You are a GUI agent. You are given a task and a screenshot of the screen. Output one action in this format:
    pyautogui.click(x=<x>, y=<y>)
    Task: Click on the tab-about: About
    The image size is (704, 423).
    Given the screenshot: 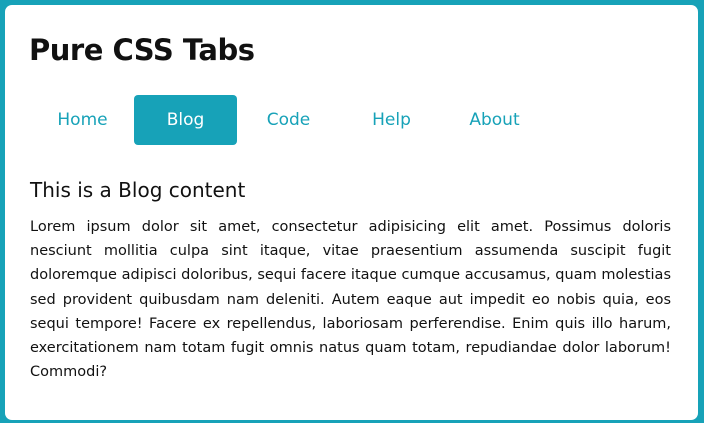 What is the action you would take?
    pyautogui.click(x=494, y=120)
    